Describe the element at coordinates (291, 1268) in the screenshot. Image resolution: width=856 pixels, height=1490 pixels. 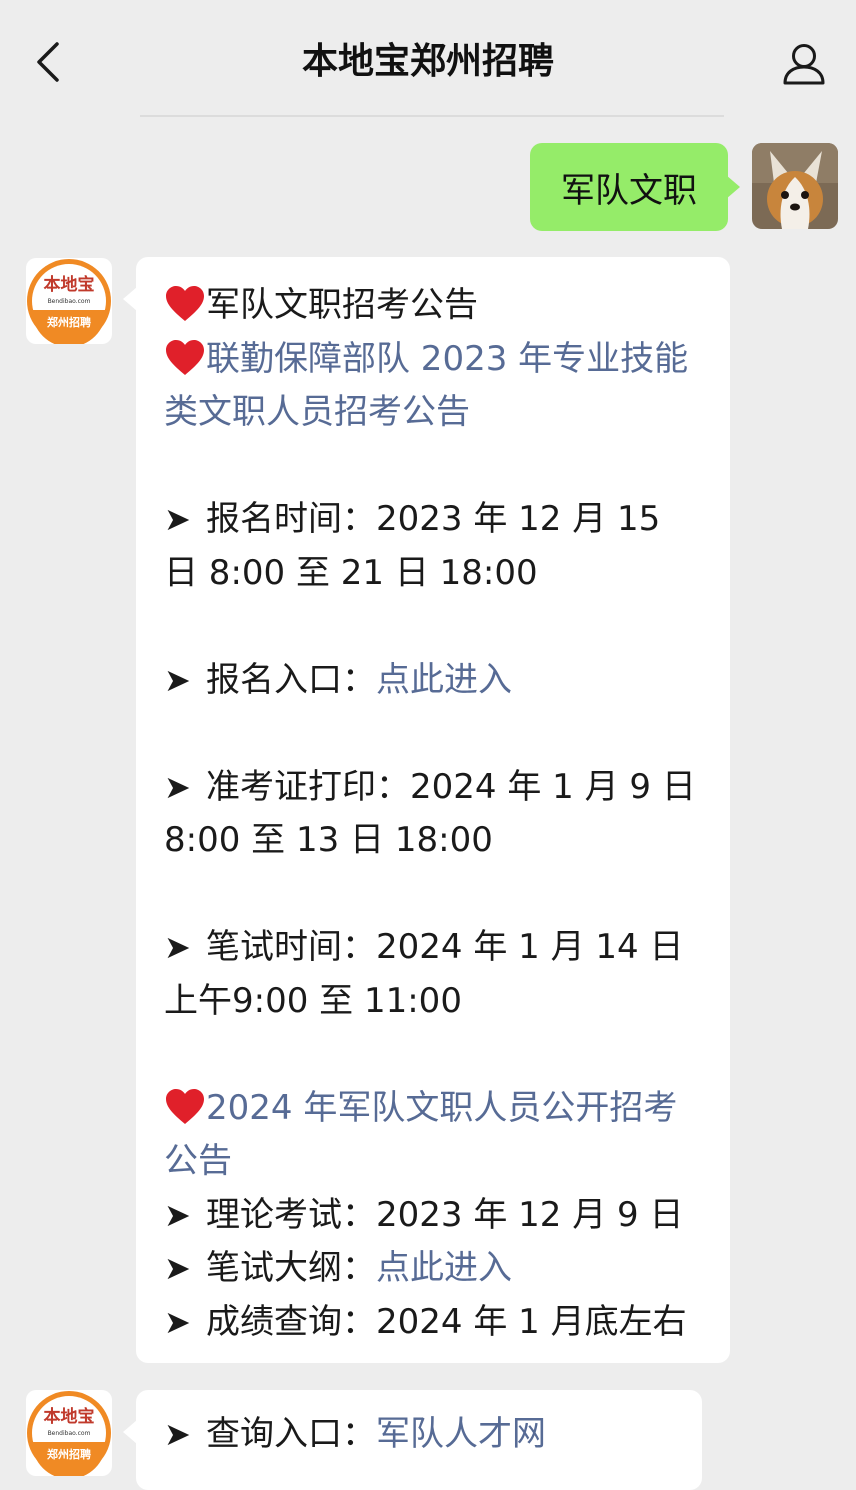
I see `exam-outline-label: 笔试大纲：` at that location.